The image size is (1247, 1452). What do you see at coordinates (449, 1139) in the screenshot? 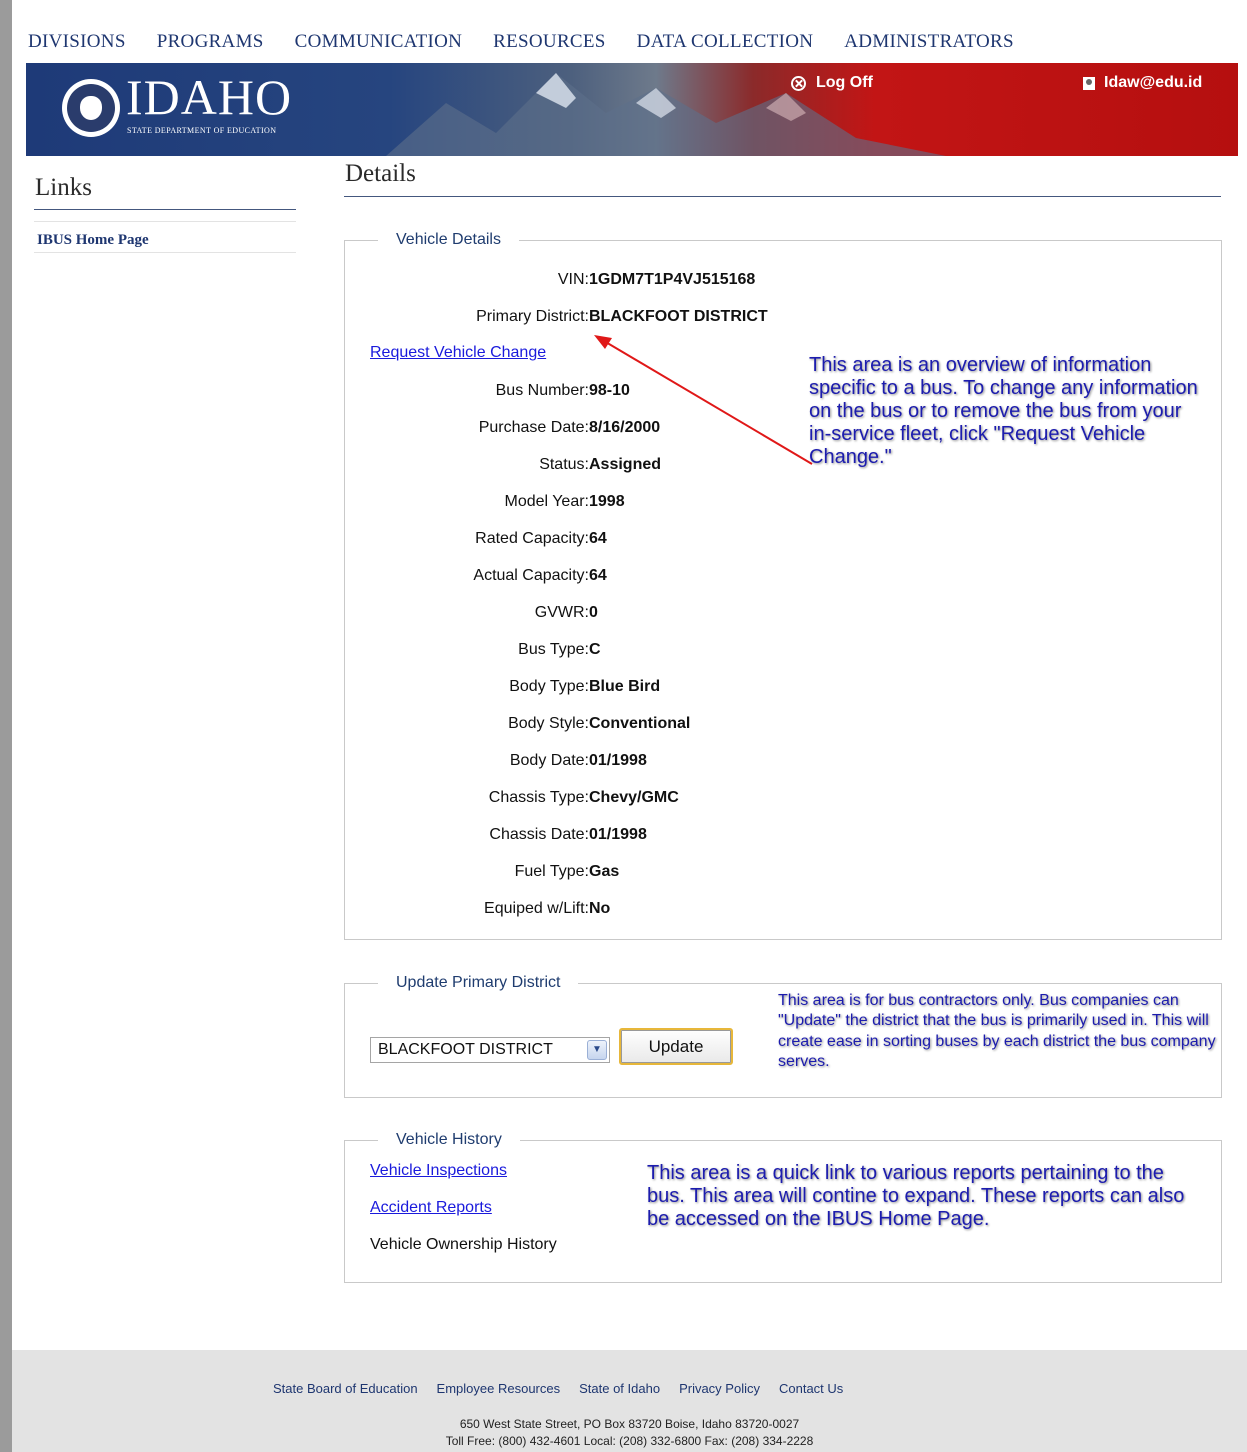
I see `vehicle-history-legend: Vehicle History` at bounding box center [449, 1139].